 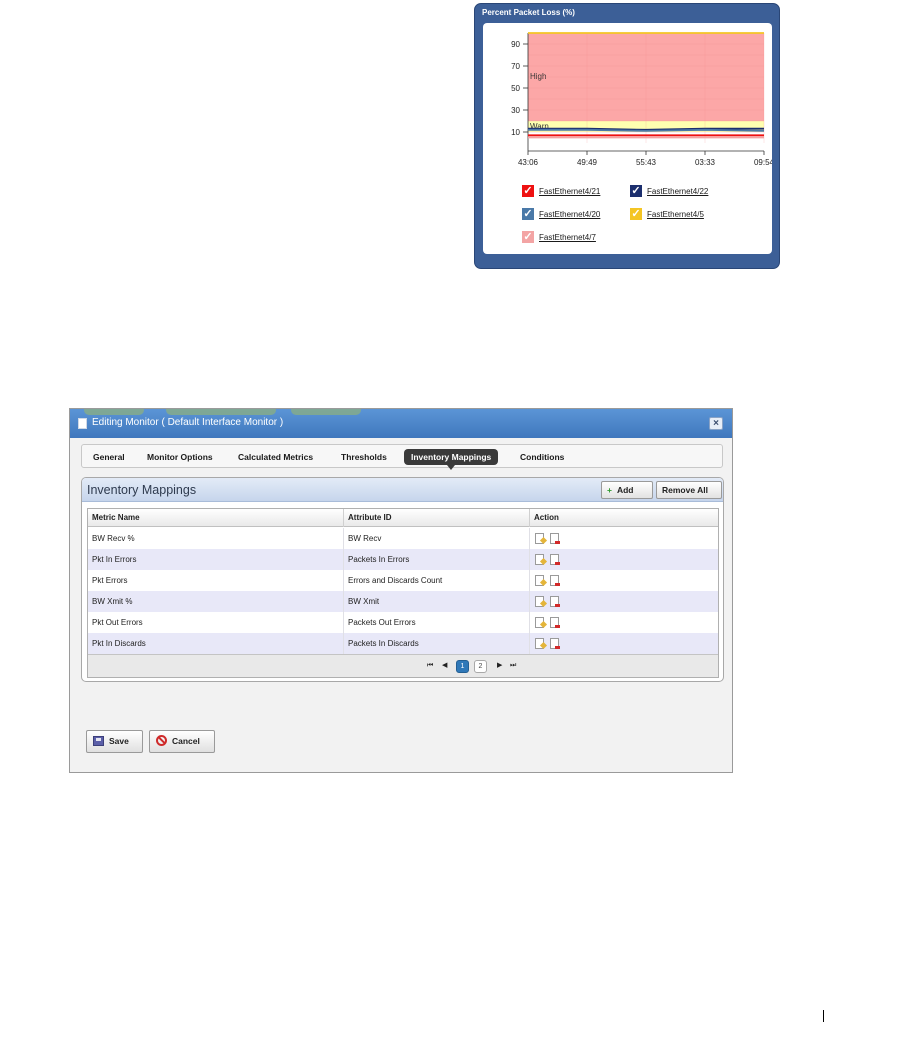 What do you see at coordinates (437, 559) in the screenshot?
I see `cell-attribute-id: Packets In Errors` at bounding box center [437, 559].